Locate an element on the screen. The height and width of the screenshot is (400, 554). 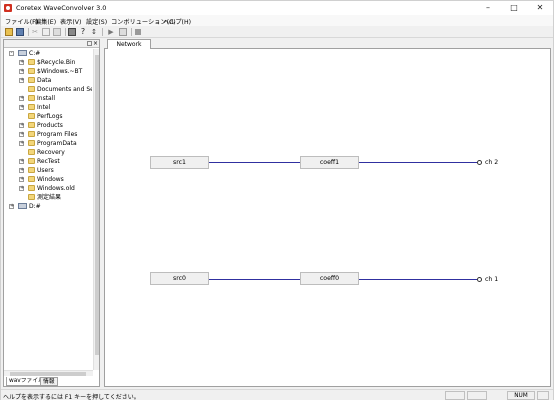
menu-help: ヘルプ(H) is located at coordinates (177, 21).